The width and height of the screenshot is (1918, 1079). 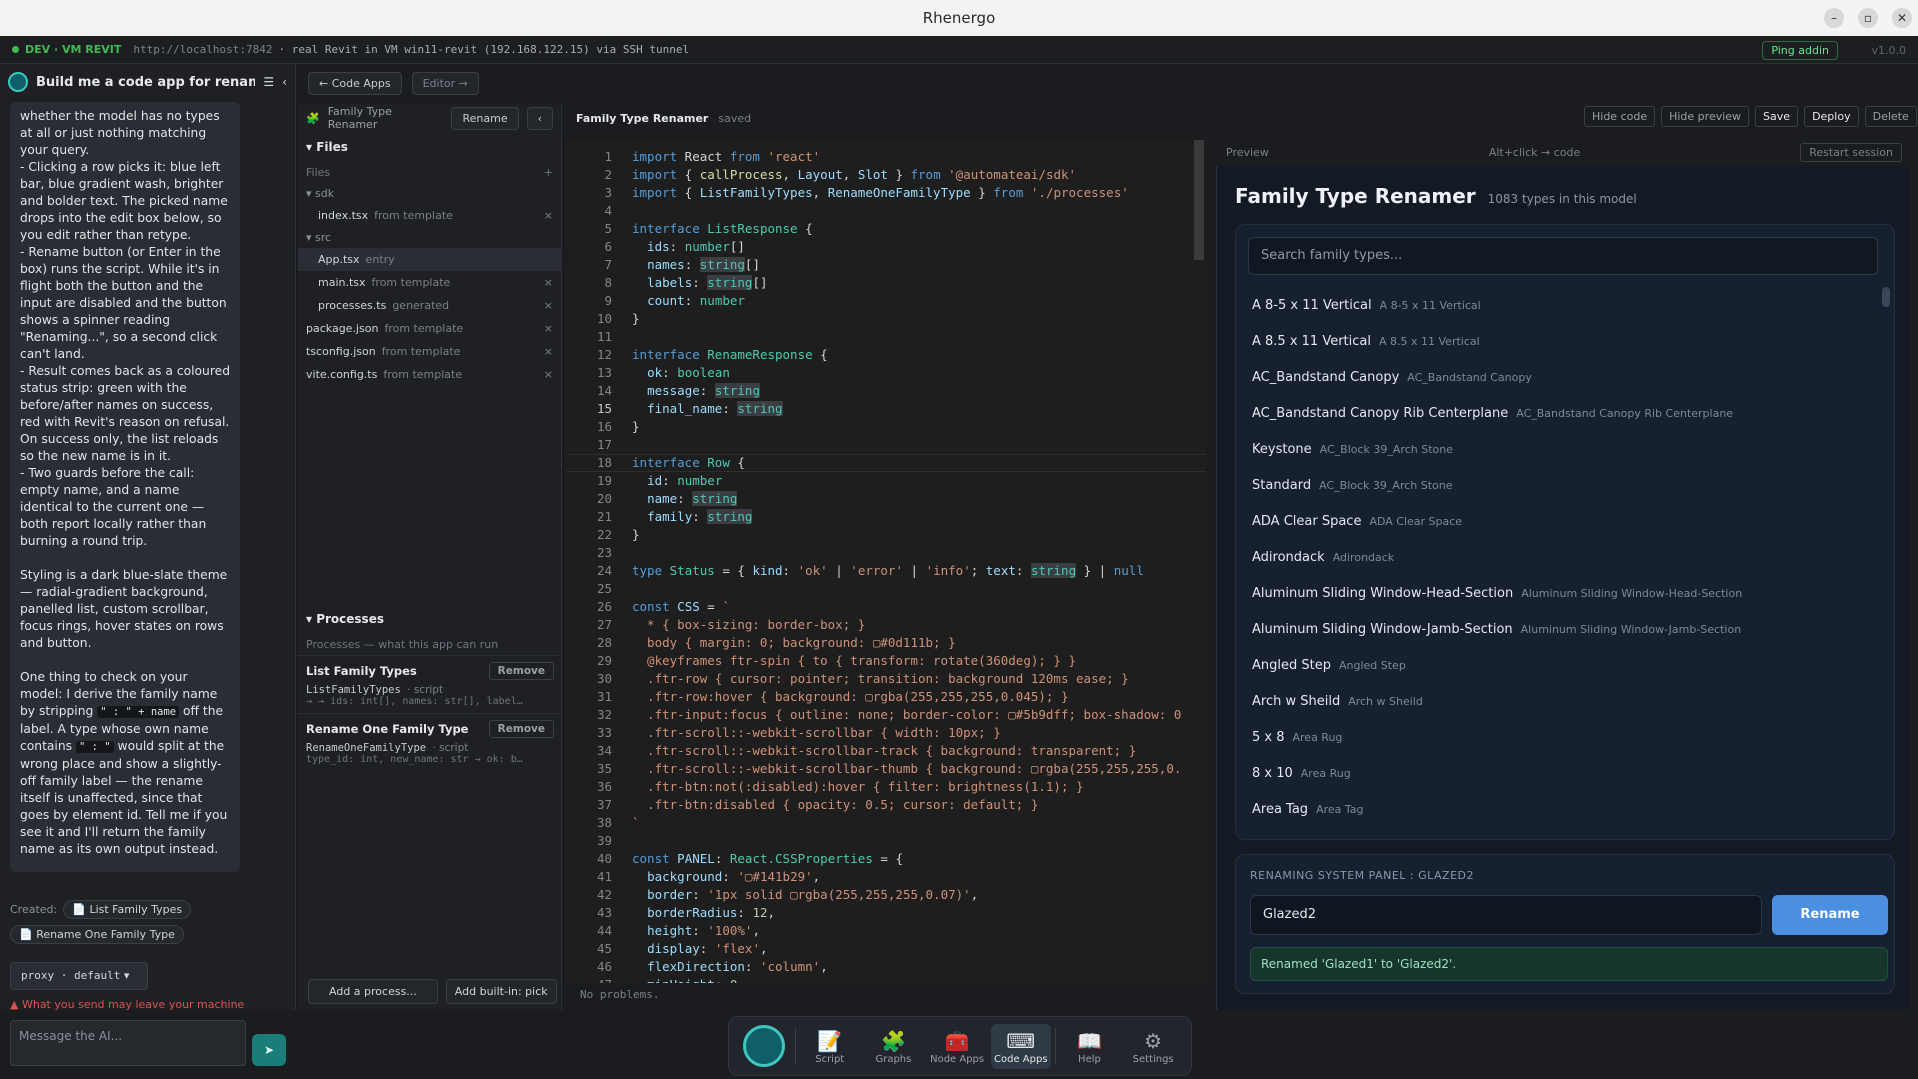 What do you see at coordinates (1566, 809) in the screenshot?
I see `list-item: Area Tag Area Tag` at bounding box center [1566, 809].